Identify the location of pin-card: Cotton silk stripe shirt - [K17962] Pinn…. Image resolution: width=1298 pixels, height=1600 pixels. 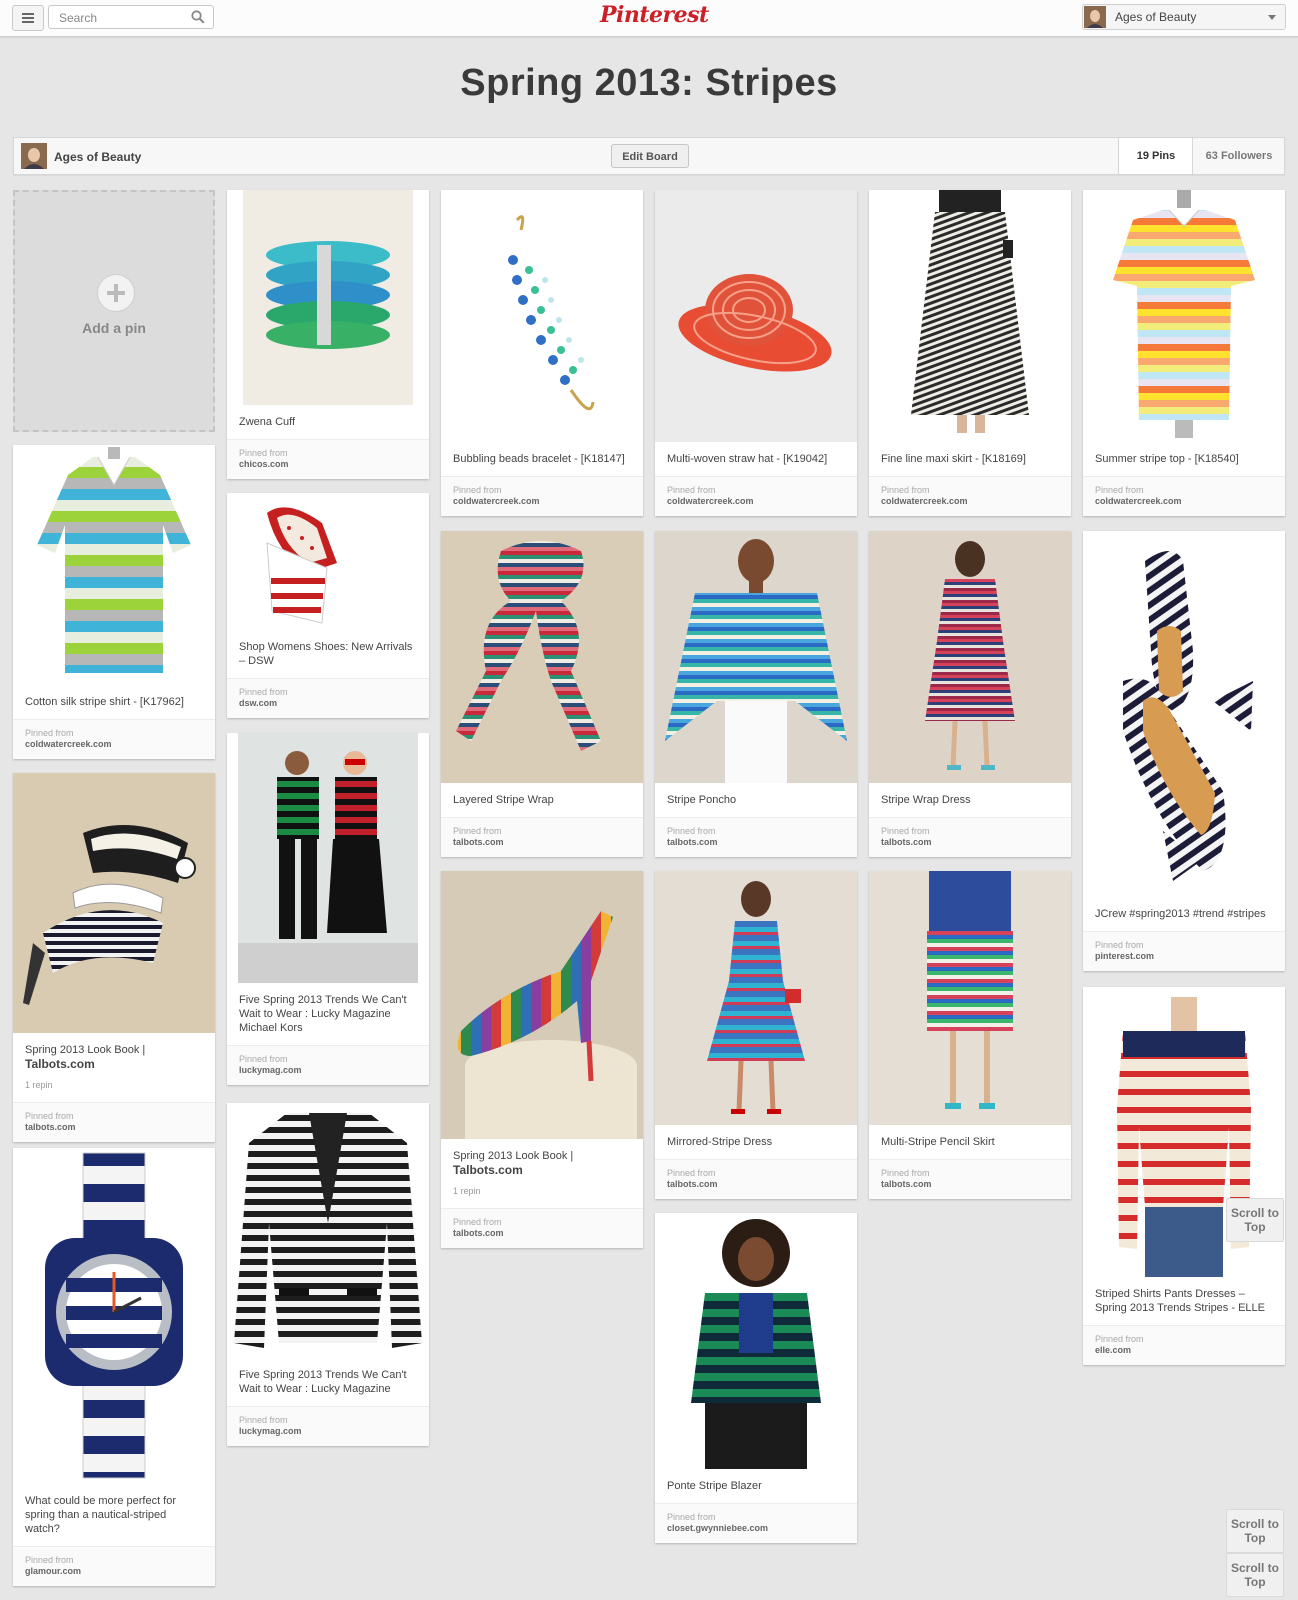
(114, 602).